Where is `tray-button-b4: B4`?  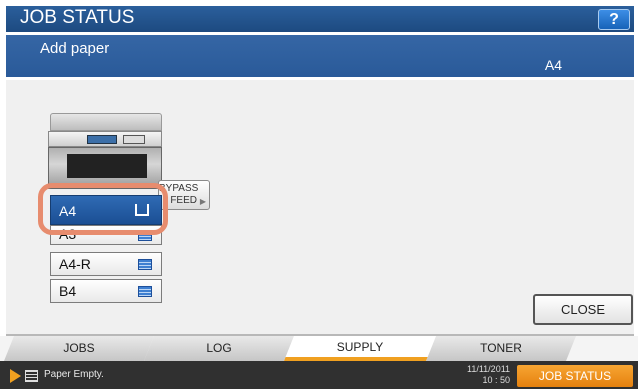
tray-button-b4: B4 is located at coordinates (106, 291).